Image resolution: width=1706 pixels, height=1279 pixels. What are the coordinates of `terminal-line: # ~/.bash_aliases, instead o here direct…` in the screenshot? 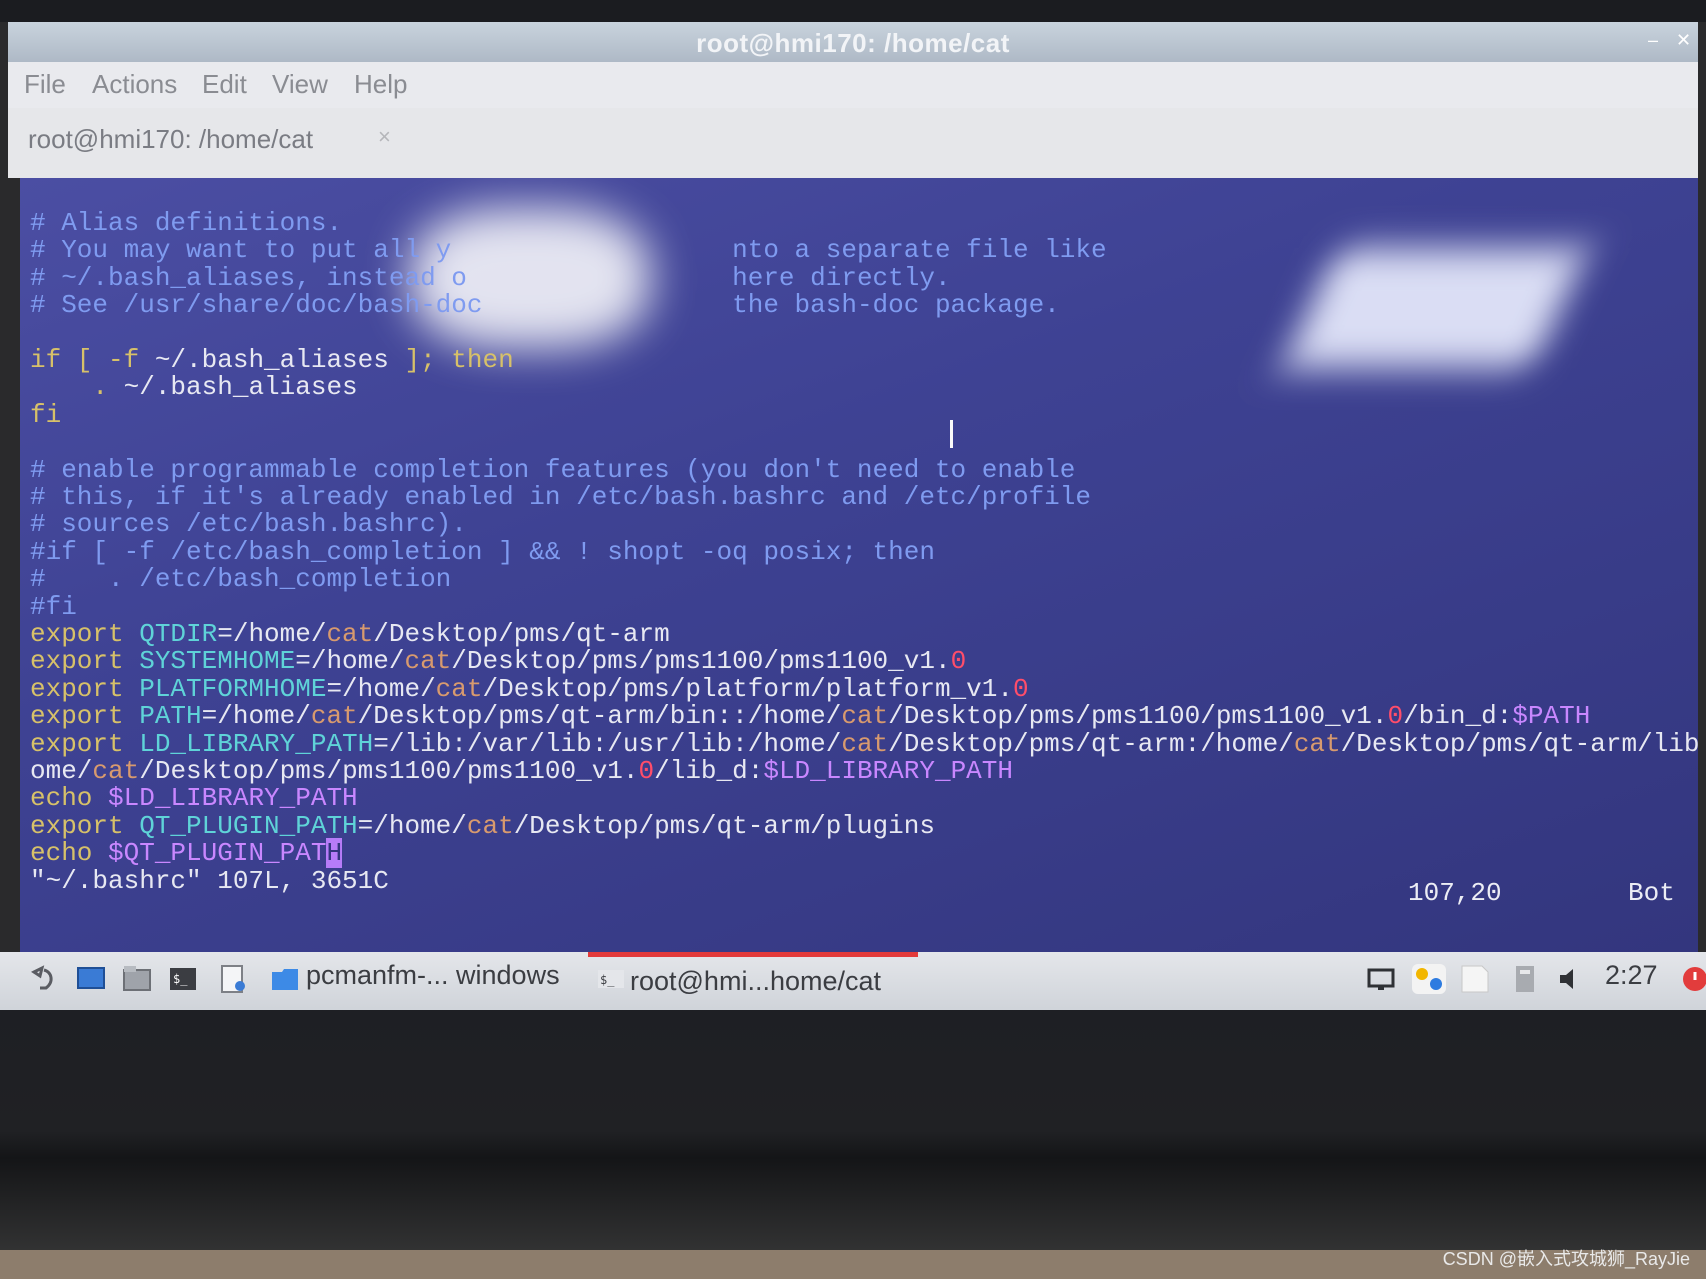 It's located at (490, 278).